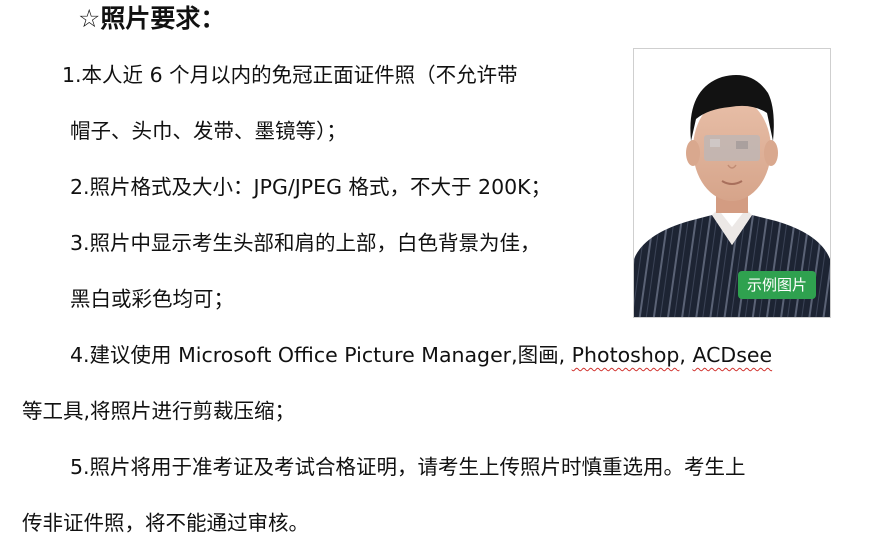  What do you see at coordinates (776, 285) in the screenshot?
I see `sample-photo-badge: 示例图片` at bounding box center [776, 285].